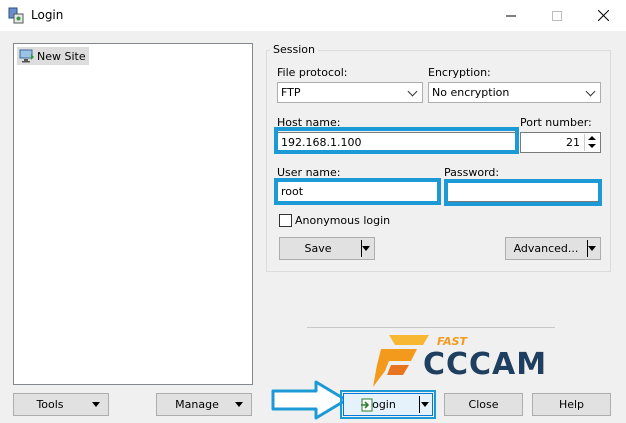  I want to click on file-protocol-value: FTP, so click(291, 92).